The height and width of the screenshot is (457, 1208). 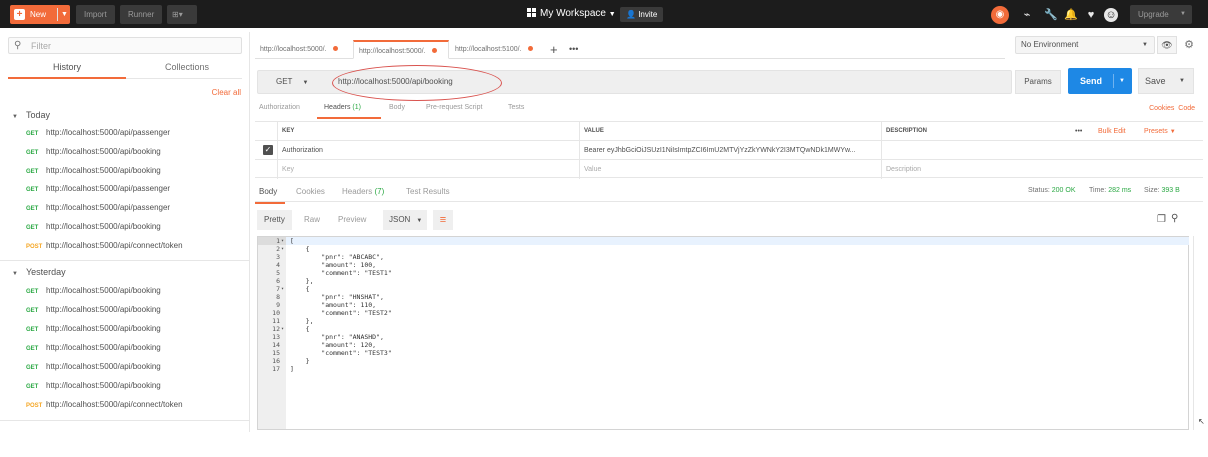 I want to click on tab-test-results: Test Results, so click(x=428, y=191).